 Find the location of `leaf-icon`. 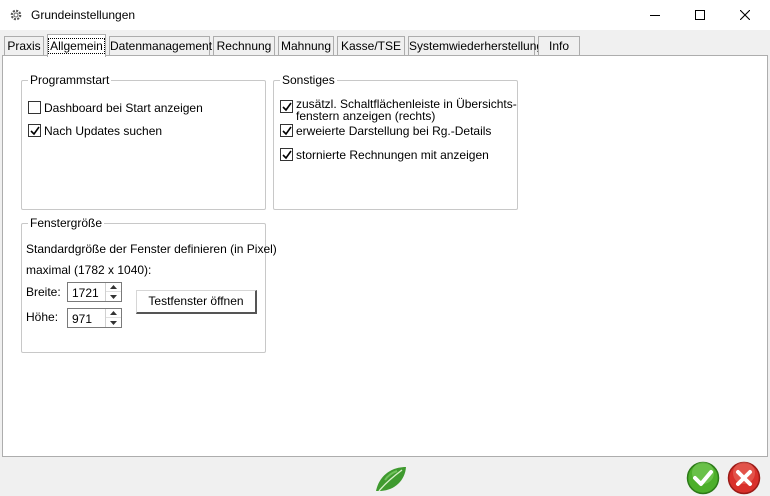

leaf-icon is located at coordinates (391, 479).